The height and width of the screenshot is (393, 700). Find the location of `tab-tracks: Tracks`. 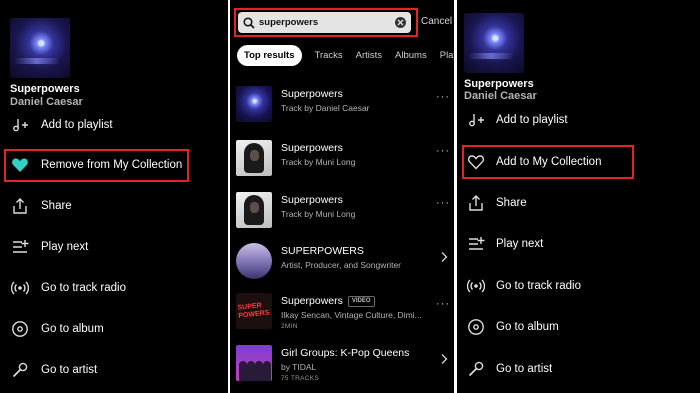

tab-tracks: Tracks is located at coordinates (329, 55).